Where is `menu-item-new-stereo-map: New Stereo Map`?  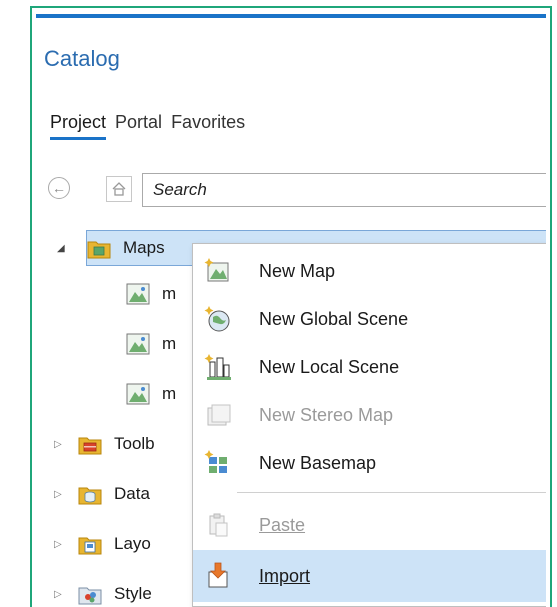 menu-item-new-stereo-map: New Stereo Map is located at coordinates (369, 415).